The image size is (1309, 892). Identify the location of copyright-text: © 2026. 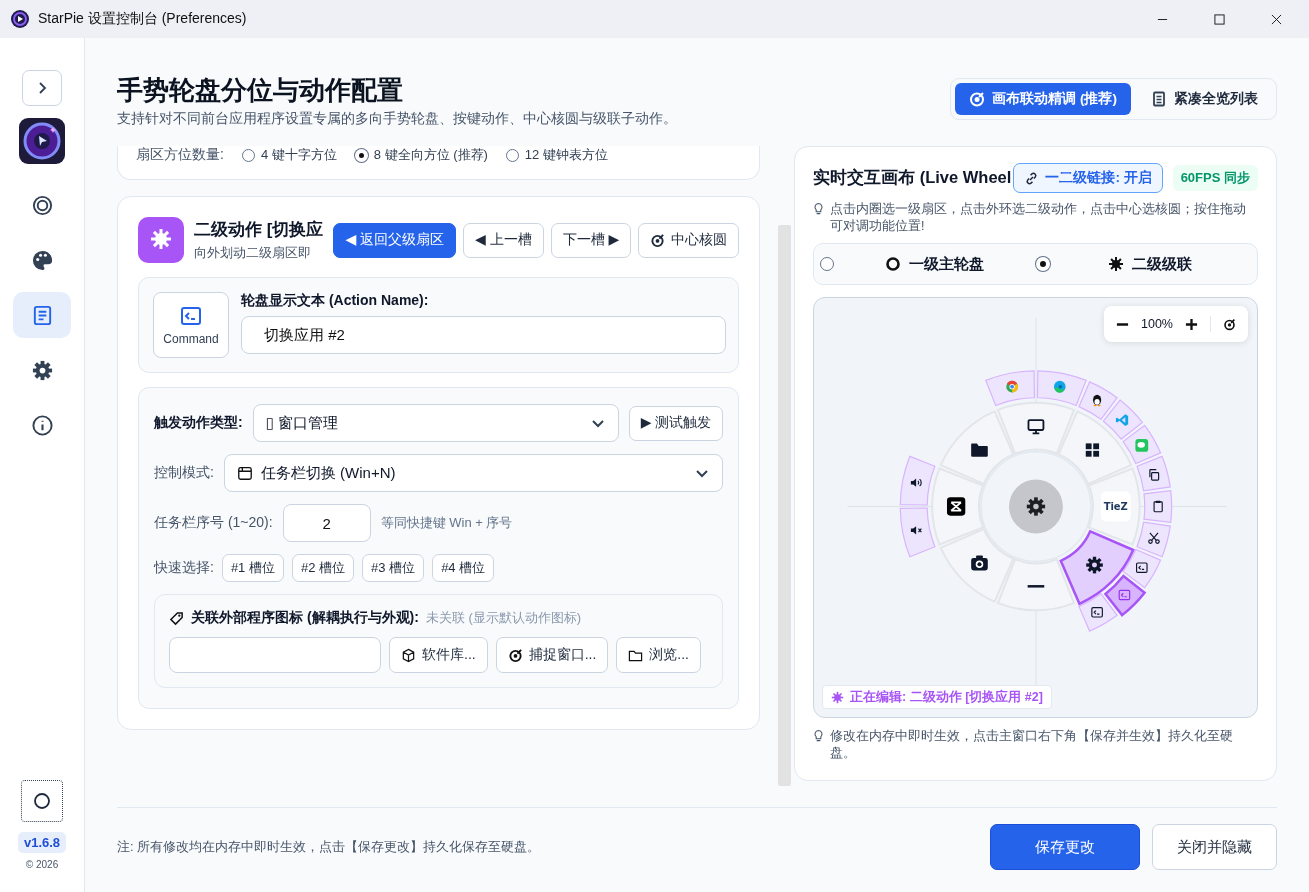
(42, 864).